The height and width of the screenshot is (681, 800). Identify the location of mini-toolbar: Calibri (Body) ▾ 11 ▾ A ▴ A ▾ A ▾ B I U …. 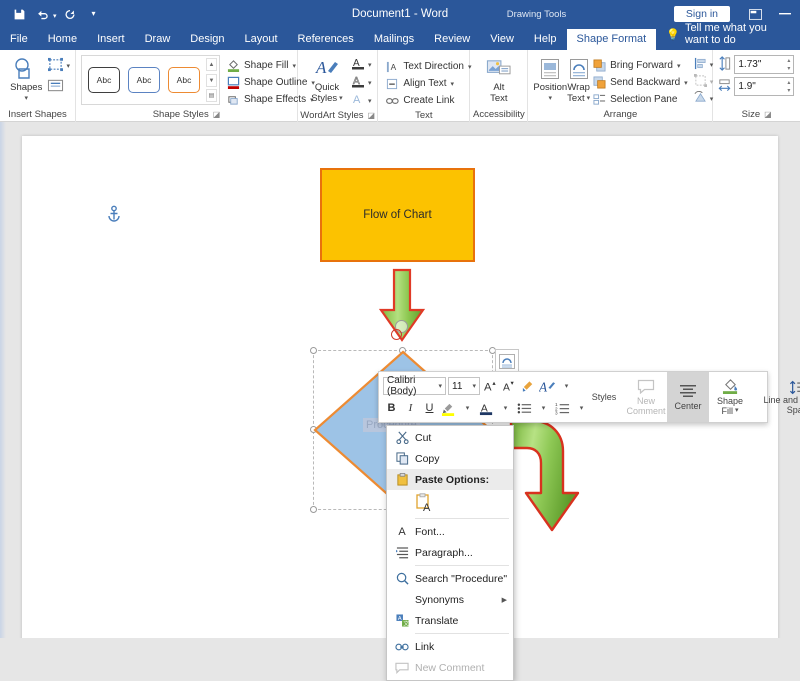
(589, 397).